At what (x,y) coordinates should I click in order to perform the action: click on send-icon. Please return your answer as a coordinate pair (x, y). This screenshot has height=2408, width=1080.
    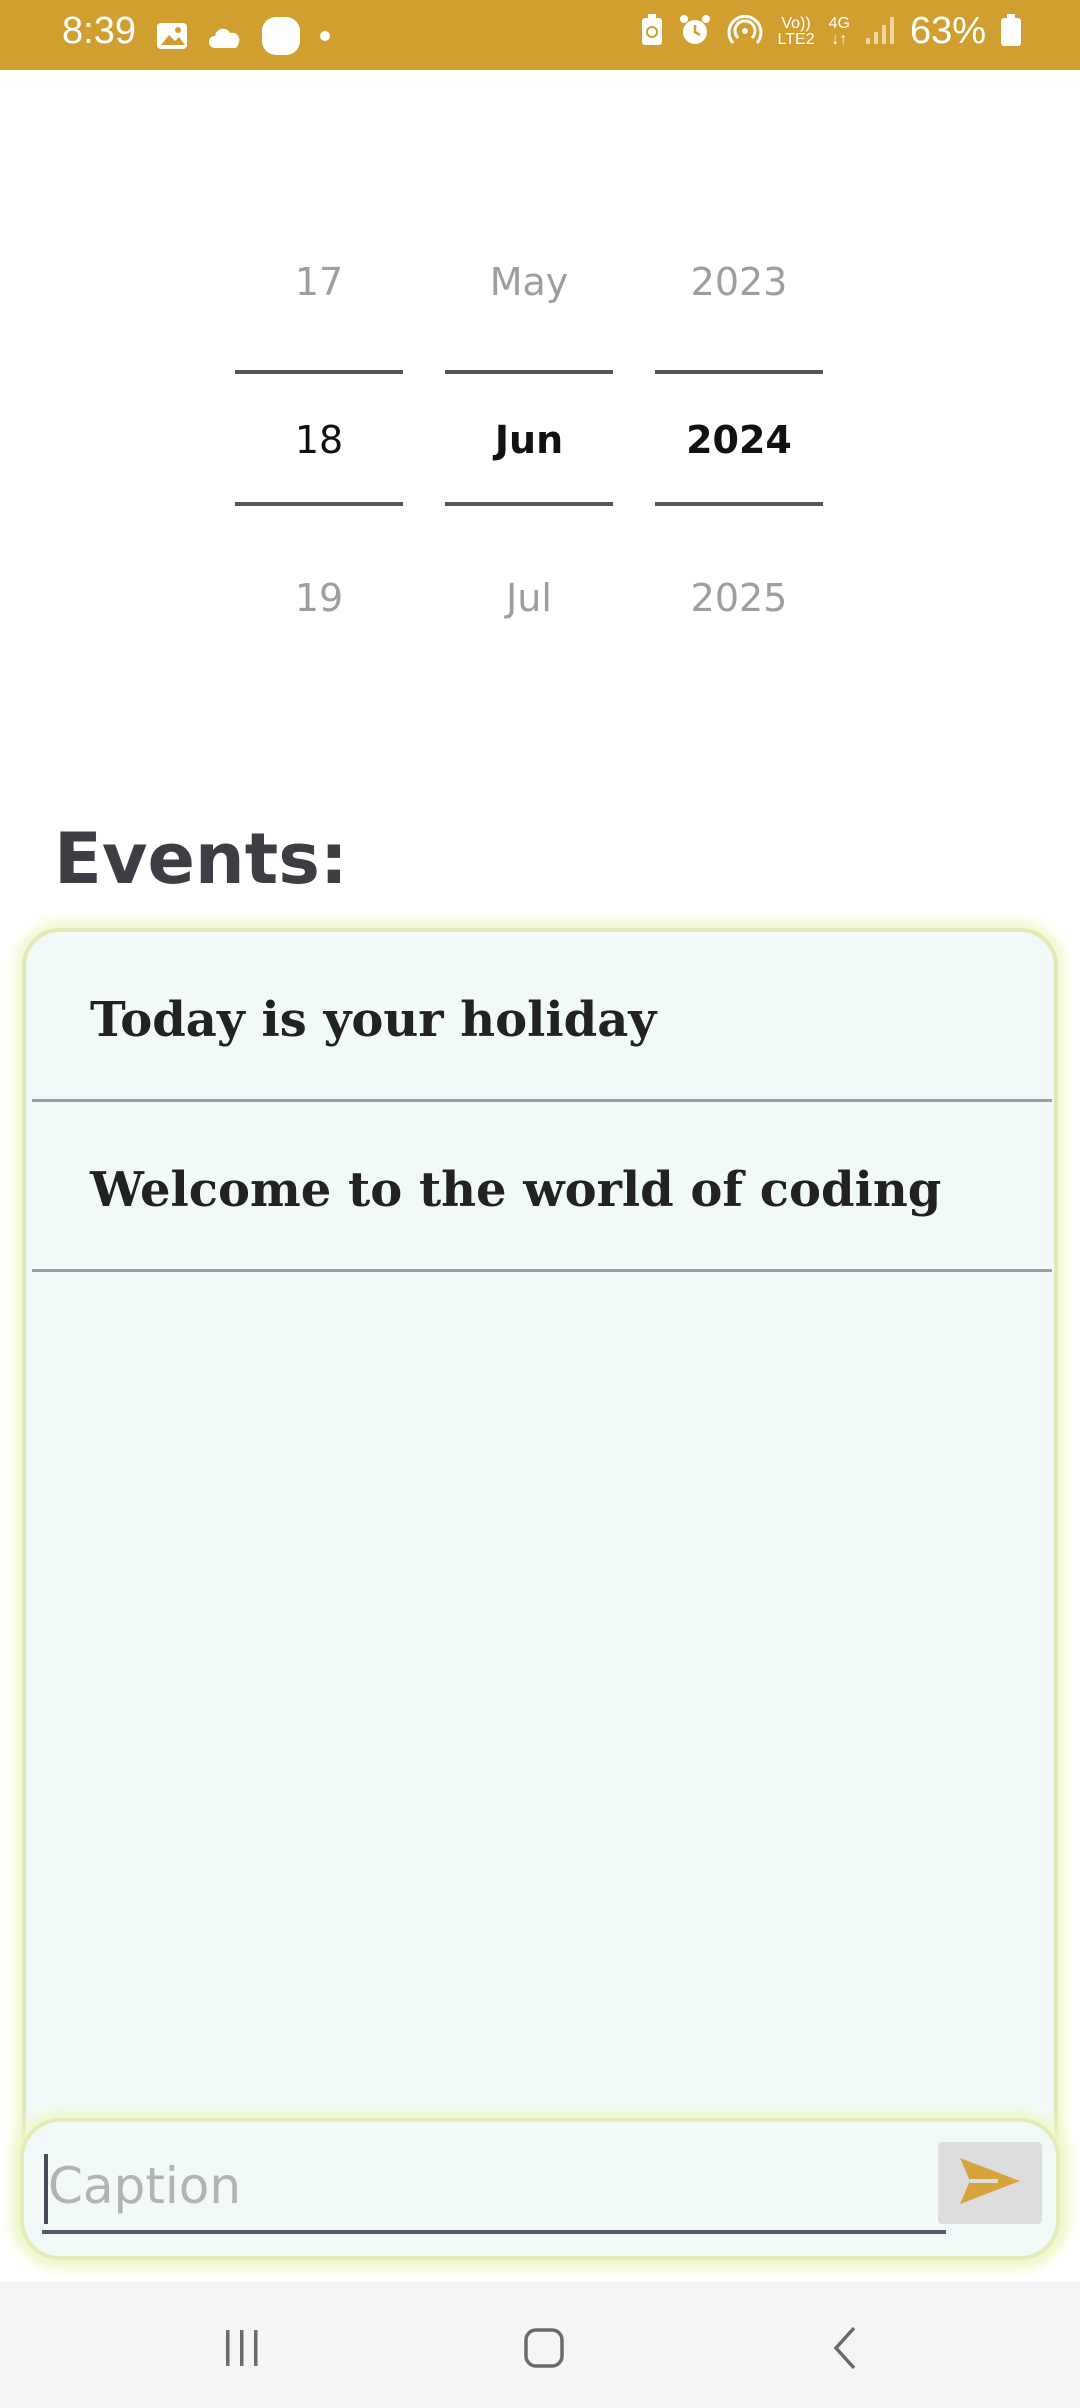
    Looking at the image, I should click on (990, 2183).